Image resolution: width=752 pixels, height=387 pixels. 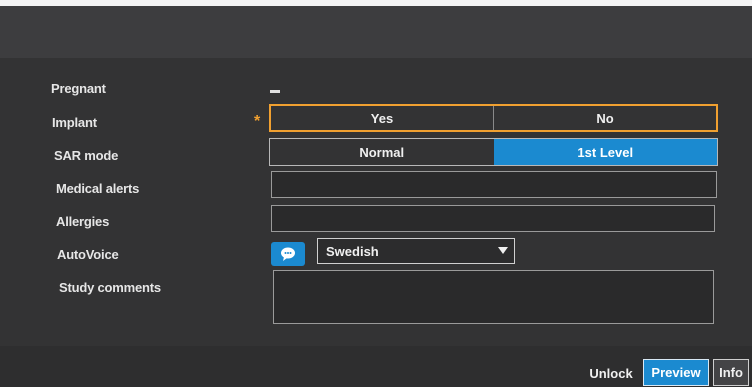 I want to click on pregnant-value-dash, so click(x=275, y=91).